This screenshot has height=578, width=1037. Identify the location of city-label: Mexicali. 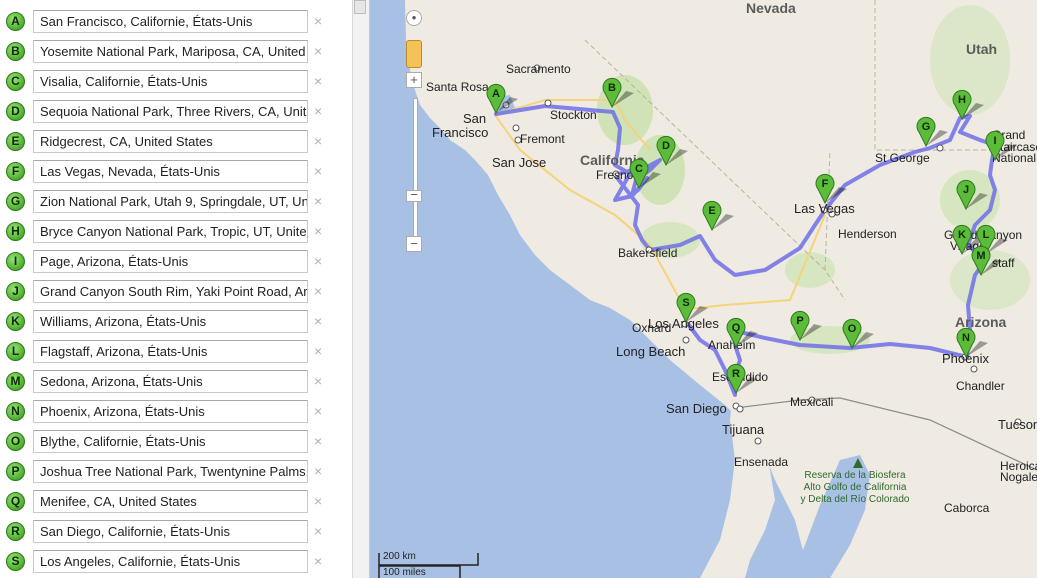
(811, 402).